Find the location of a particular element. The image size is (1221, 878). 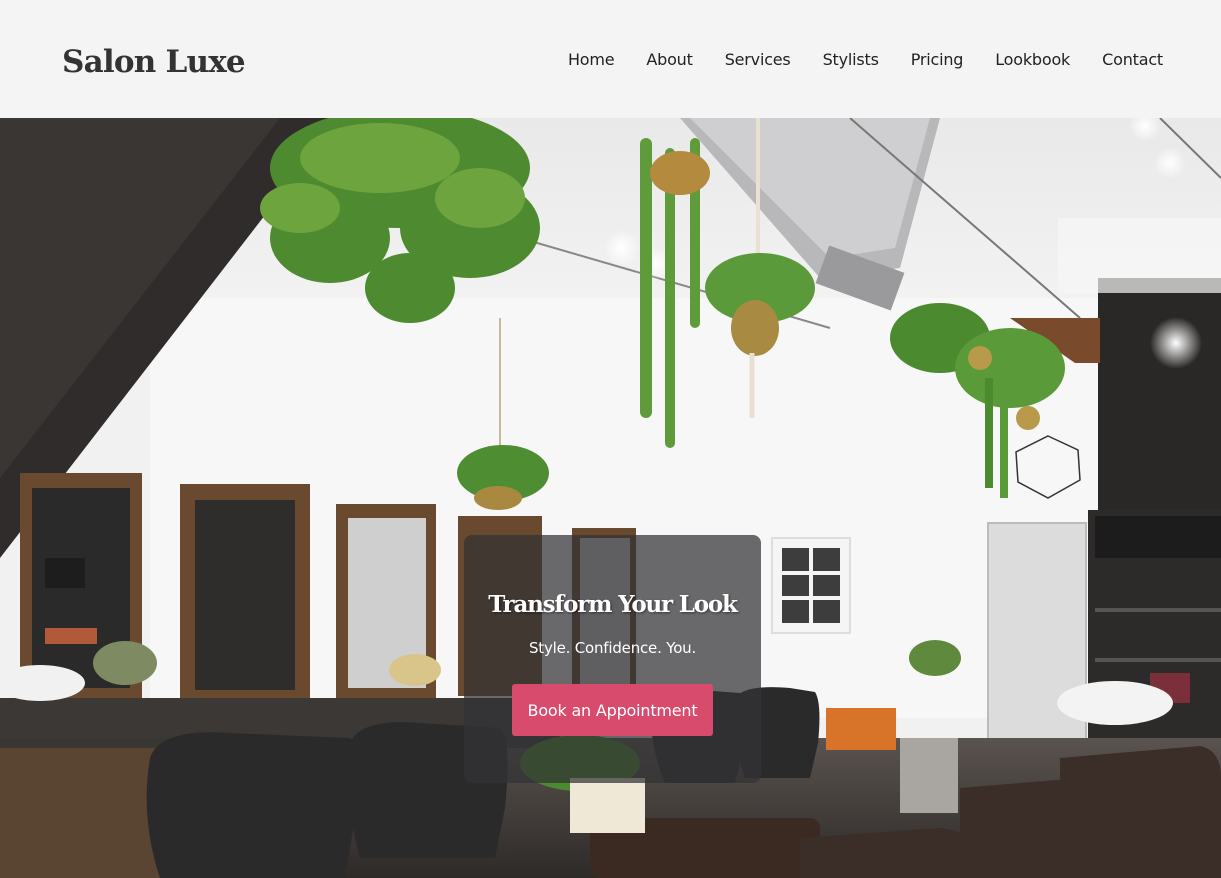

nav-item-stylists: Stylists is located at coordinates (851, 59).